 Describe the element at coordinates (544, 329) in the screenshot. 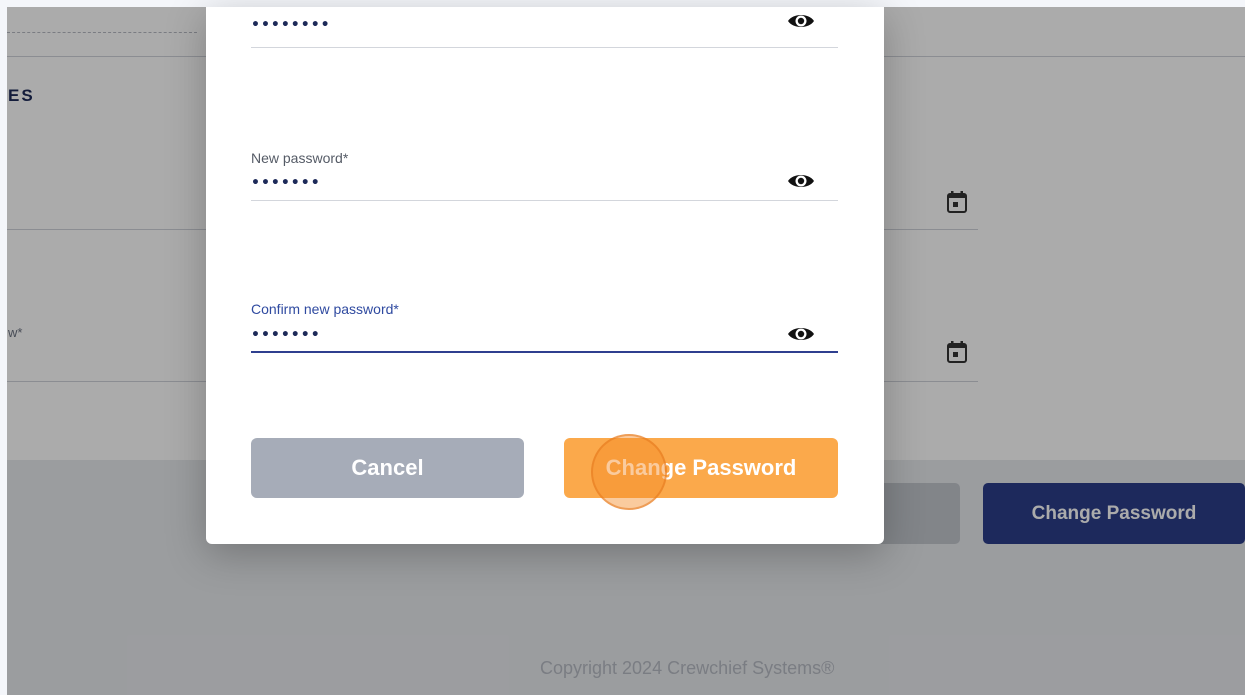

I see `confirm-password-field: Confirm new password* •••••••` at that location.